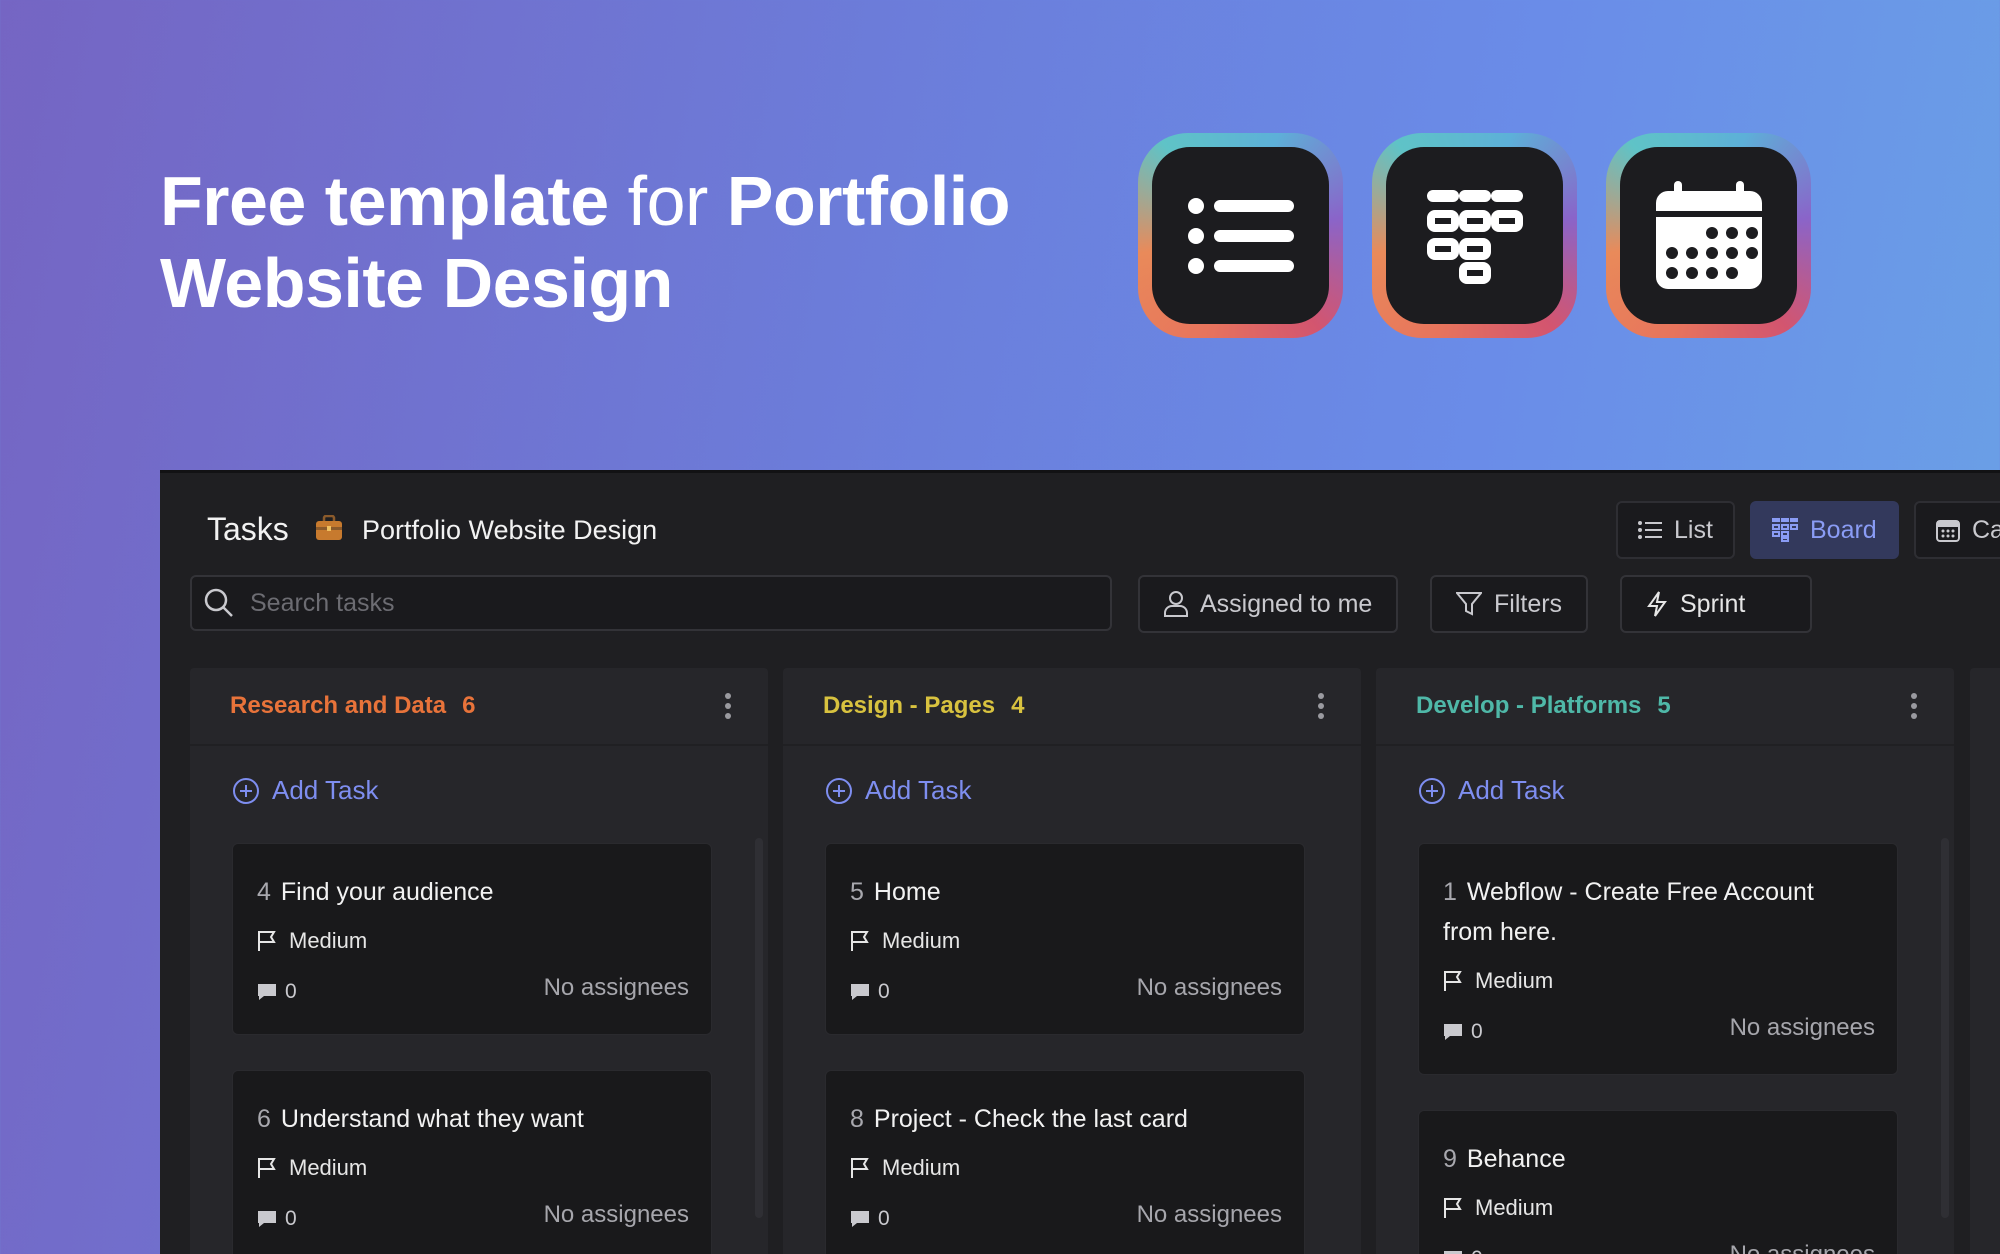 The height and width of the screenshot is (1254, 2000). I want to click on task-number: 5, so click(857, 892).